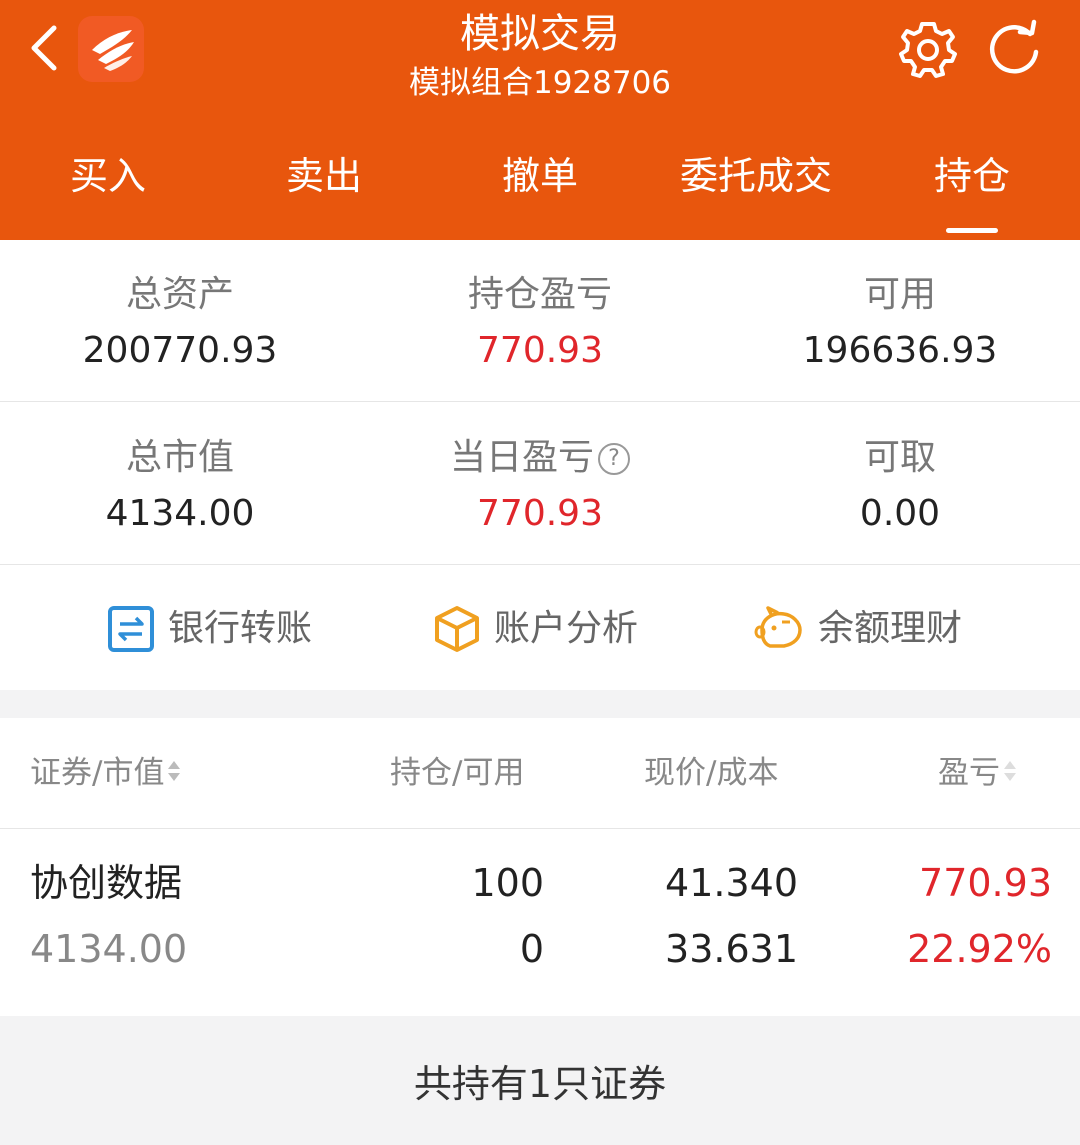 The width and height of the screenshot is (1080, 1145). I want to click on bank-transfer-icon, so click(131, 629).